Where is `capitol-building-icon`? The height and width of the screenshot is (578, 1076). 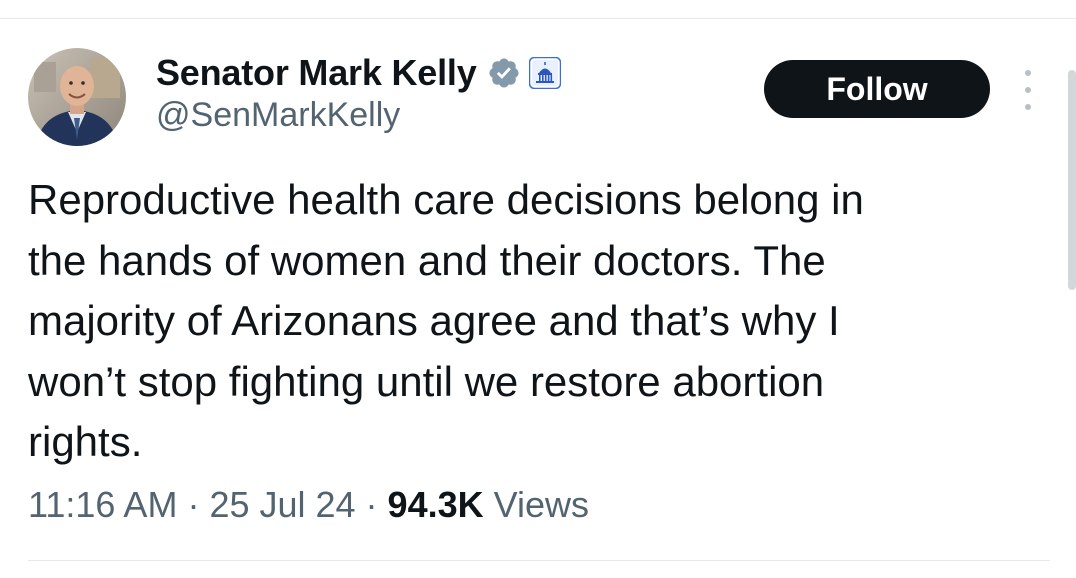
capitol-building-icon is located at coordinates (544, 73).